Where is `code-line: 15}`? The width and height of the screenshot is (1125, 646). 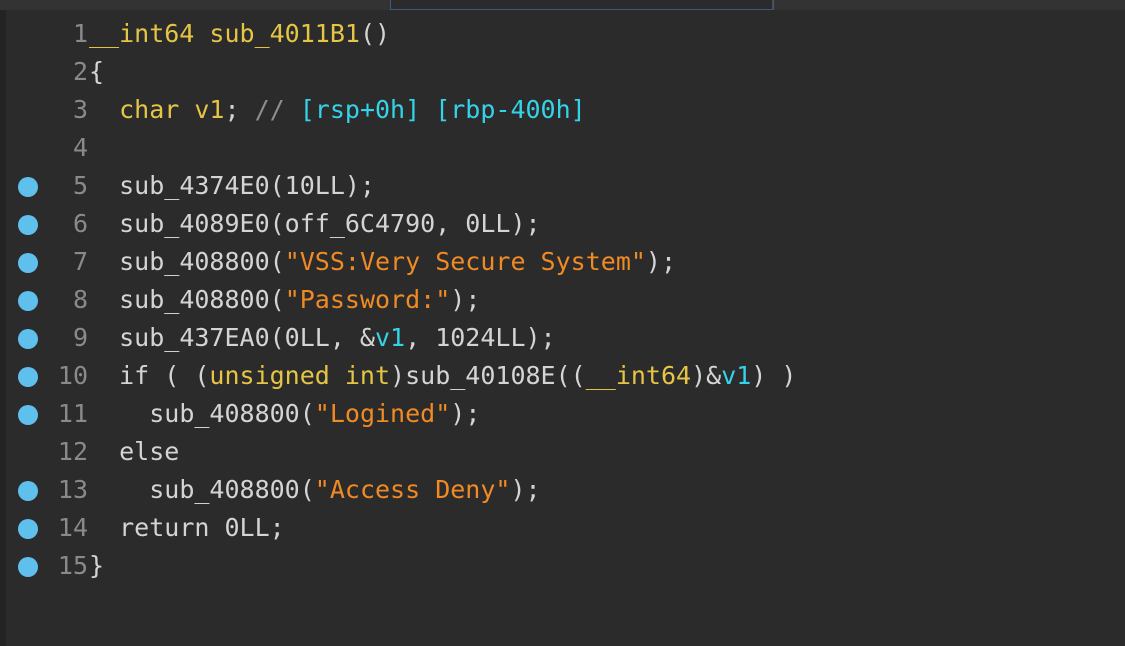 code-line: 15} is located at coordinates (562, 566).